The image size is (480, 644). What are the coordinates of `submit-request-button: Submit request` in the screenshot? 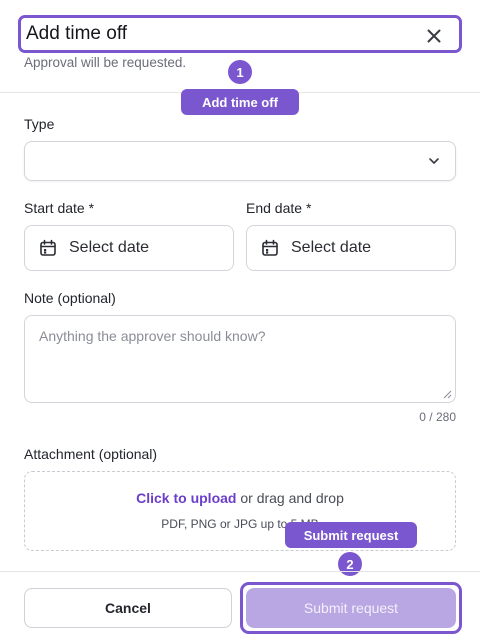 It's located at (351, 608).